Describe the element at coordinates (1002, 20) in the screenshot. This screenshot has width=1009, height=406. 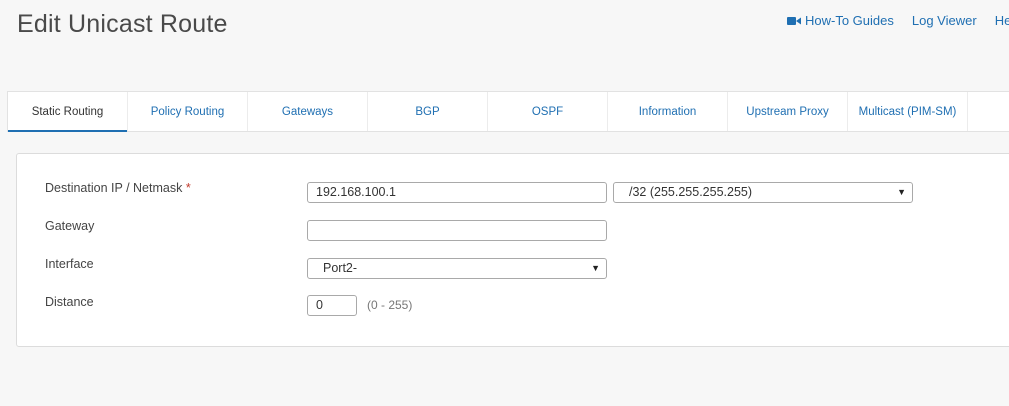
I see `help-link: He` at that location.